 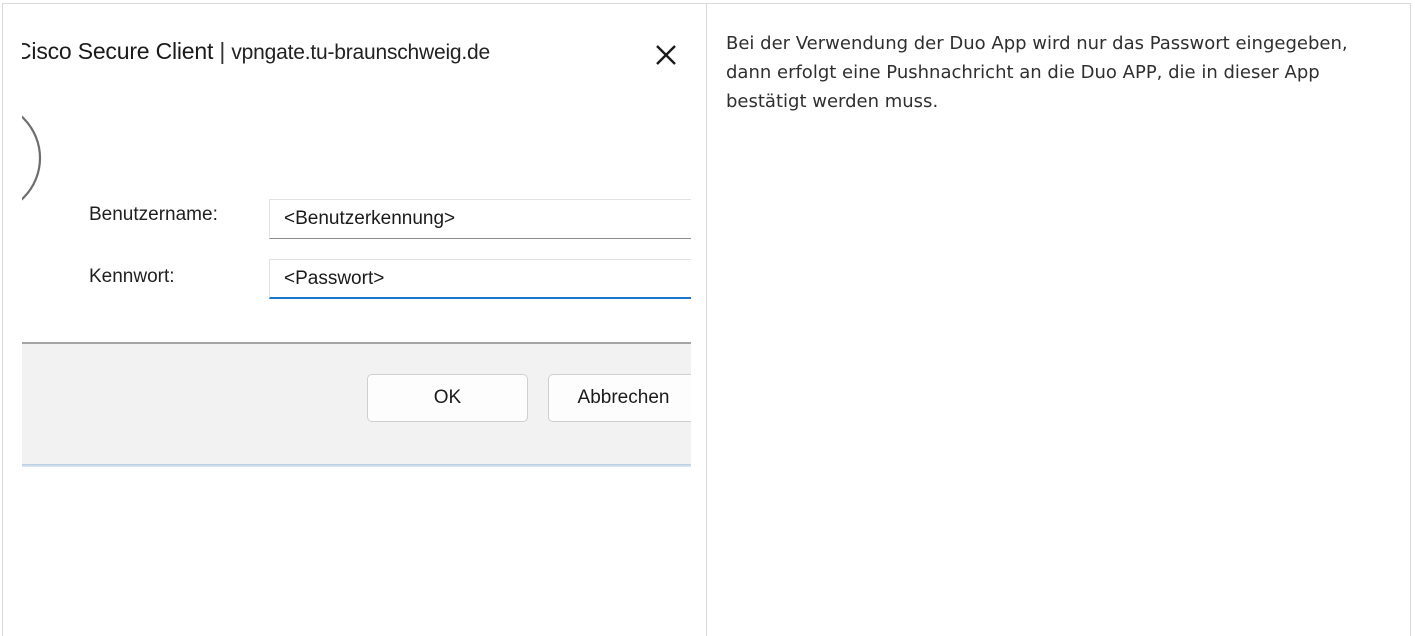 I want to click on cancel-button: Abbrechen, so click(x=619, y=398).